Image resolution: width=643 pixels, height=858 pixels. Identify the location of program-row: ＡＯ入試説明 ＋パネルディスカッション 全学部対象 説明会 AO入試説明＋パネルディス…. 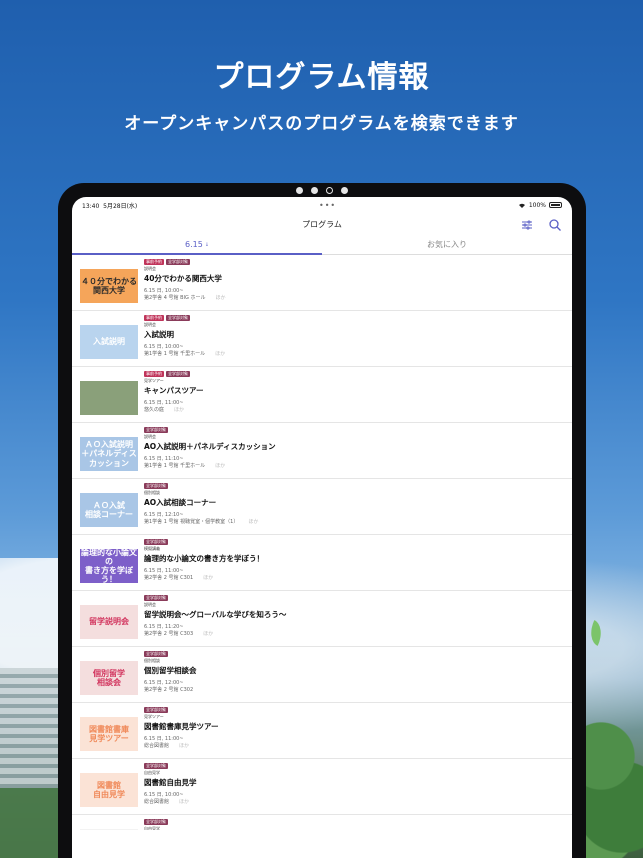
(322, 451).